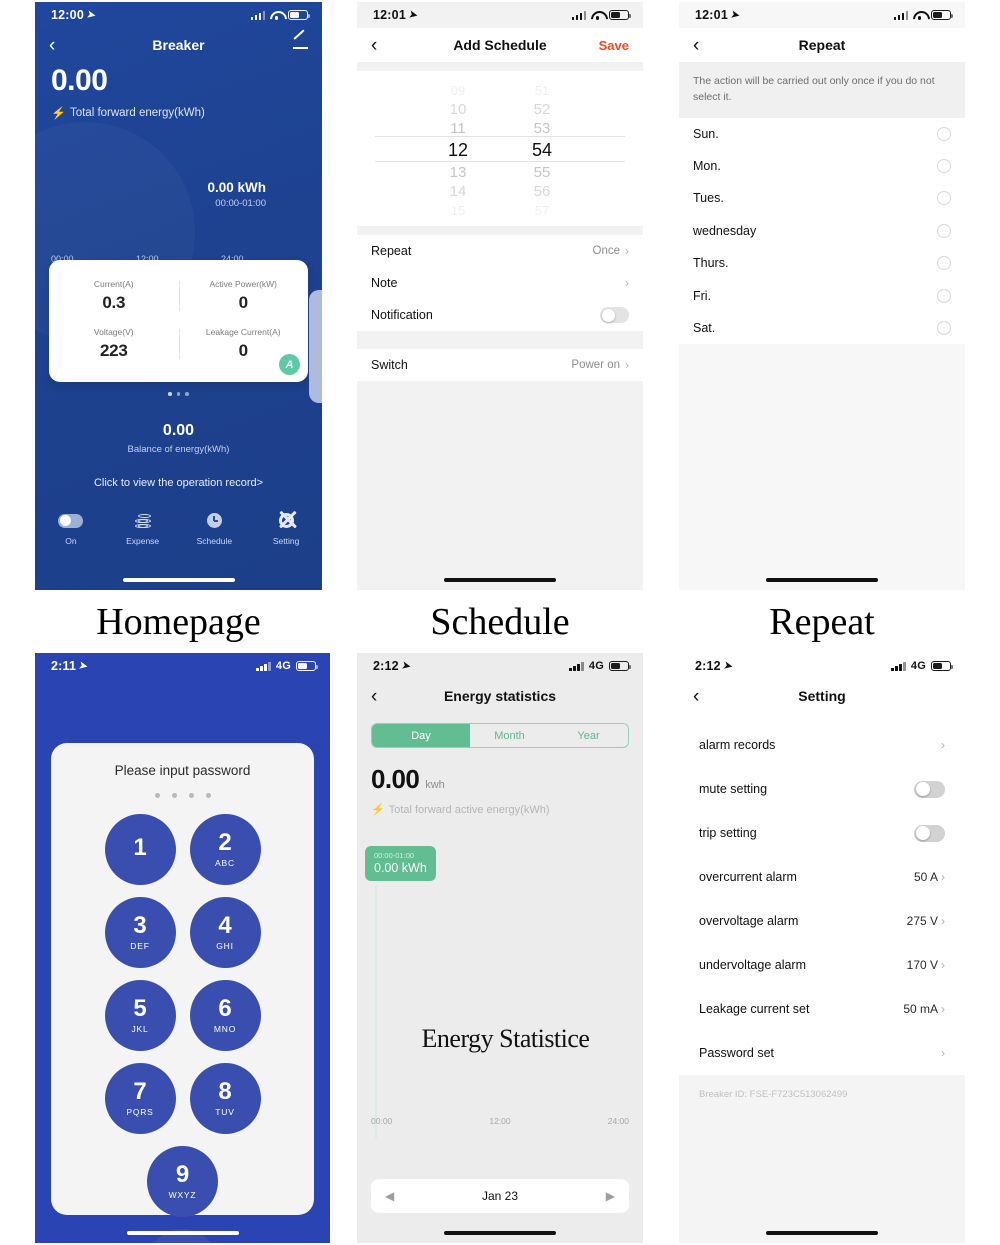 This screenshot has height=1245, width=1000. What do you see at coordinates (225, 1029) in the screenshot?
I see `key-letters: MNO` at bounding box center [225, 1029].